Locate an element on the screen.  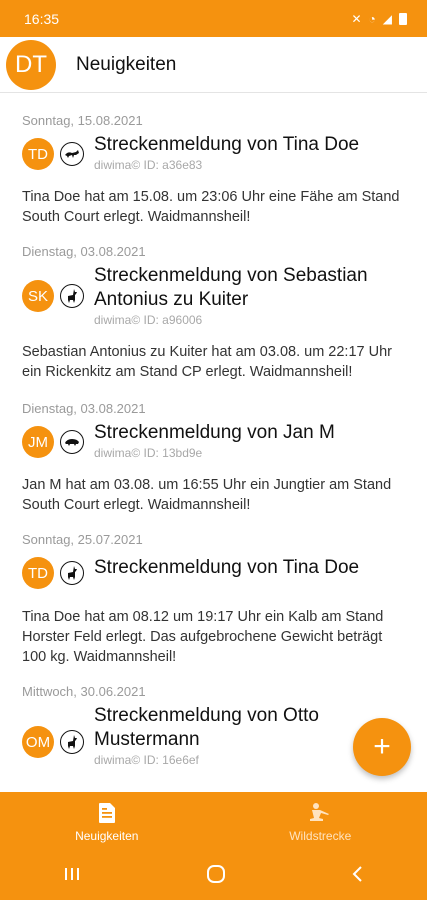
hunter-icon is located at coordinates (320, 813).